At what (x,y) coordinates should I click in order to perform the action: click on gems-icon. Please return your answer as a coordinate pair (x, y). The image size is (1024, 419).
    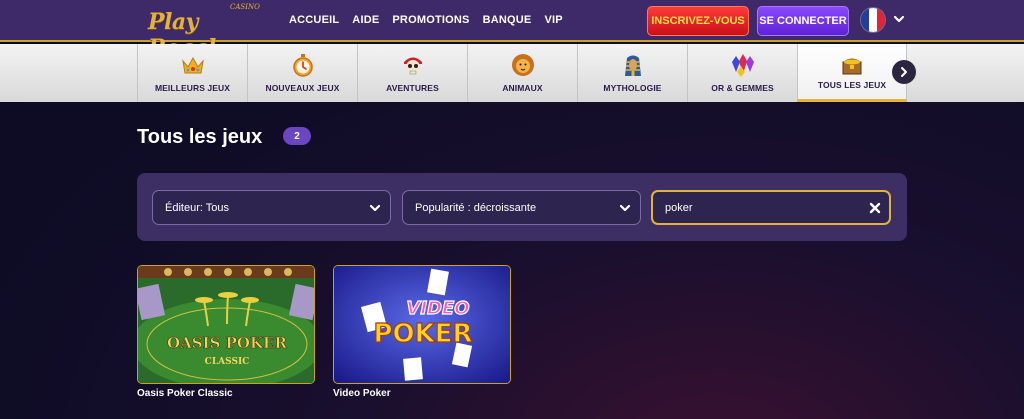
    Looking at the image, I should click on (742, 65).